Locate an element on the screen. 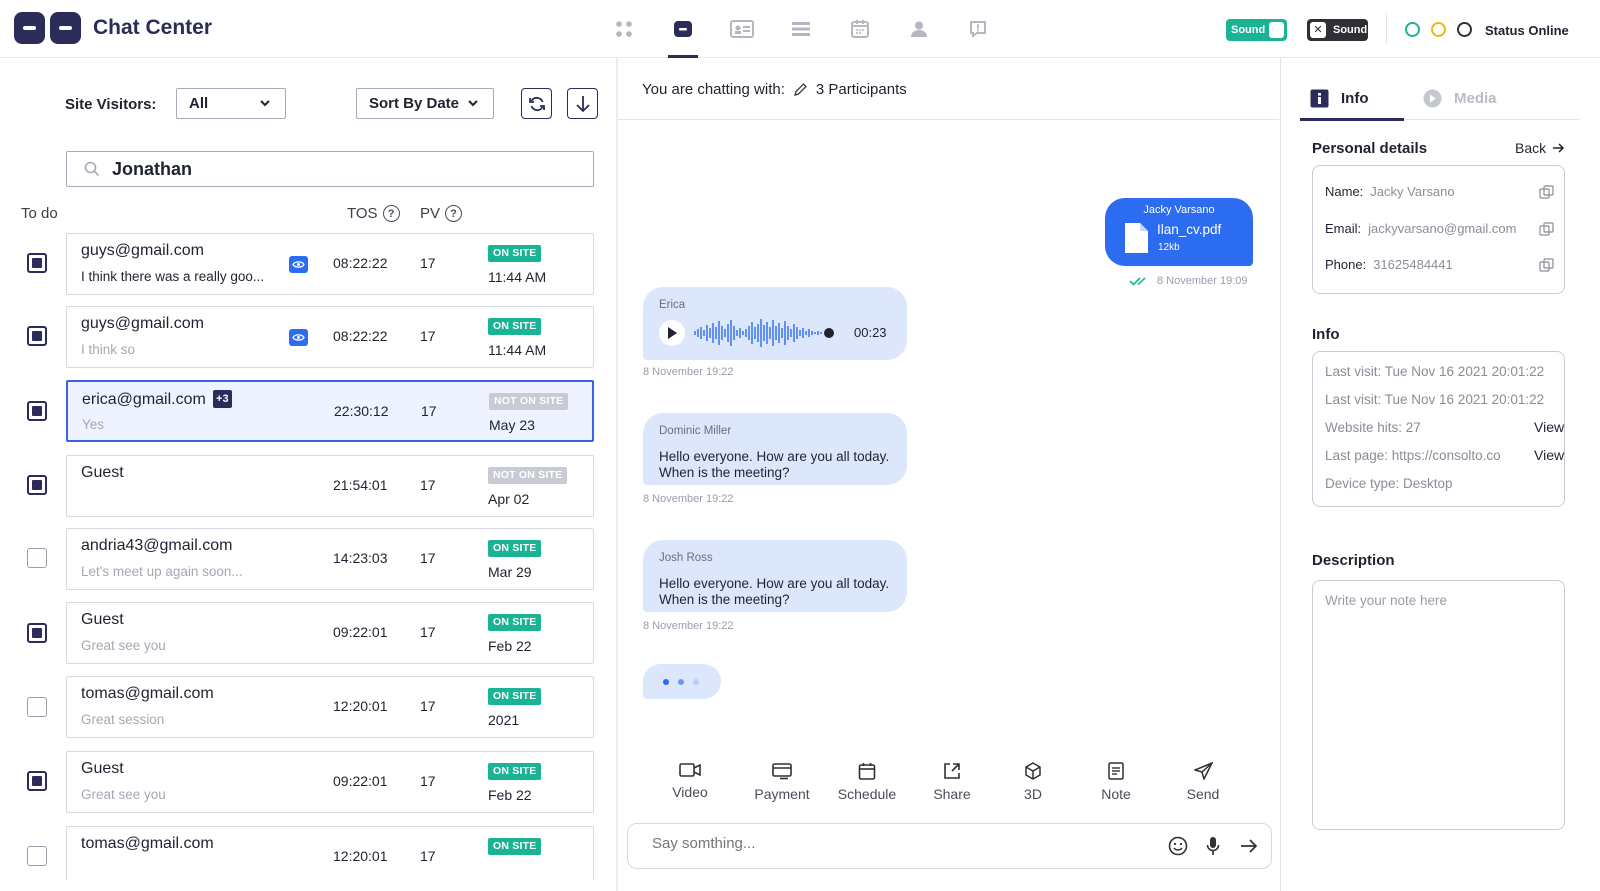  visitor-message: Yes is located at coordinates (93, 424).